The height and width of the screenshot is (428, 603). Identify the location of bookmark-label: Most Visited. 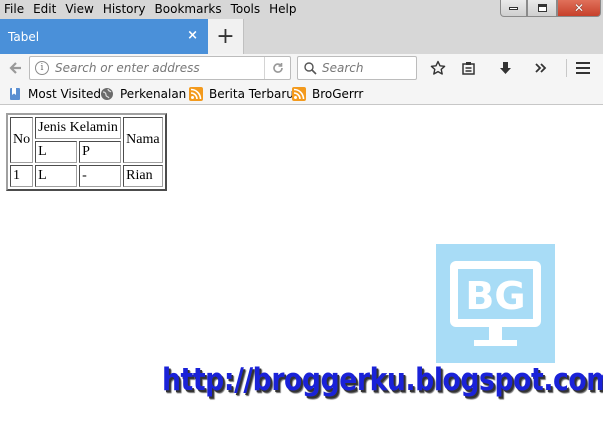
(65, 93).